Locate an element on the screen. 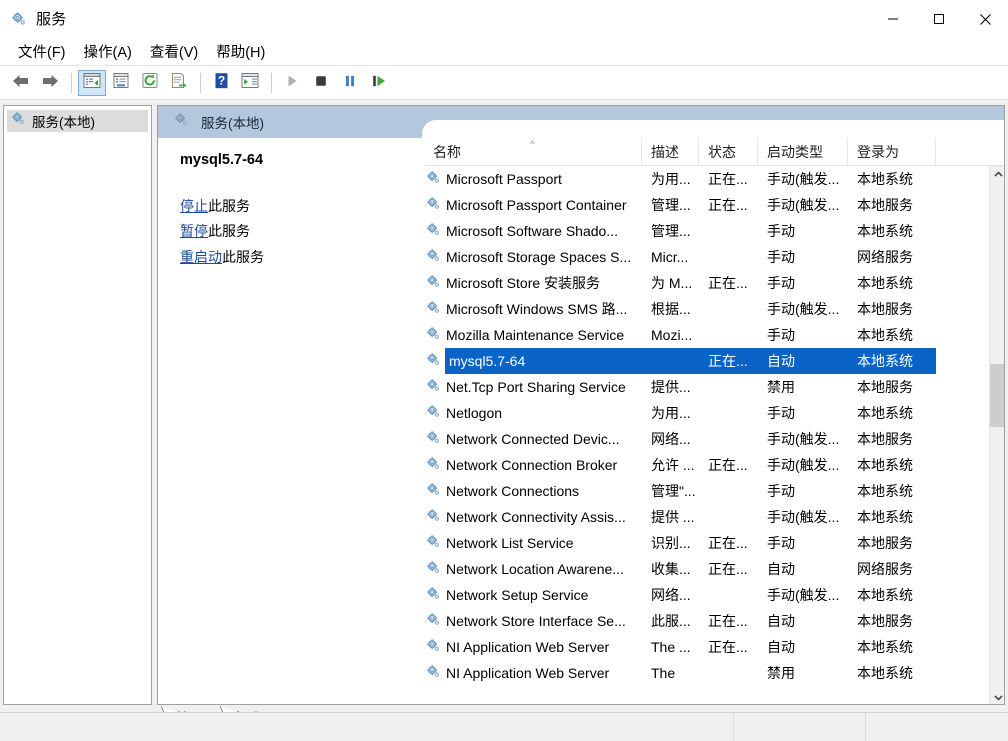 This screenshot has width=1008, height=741. table-row: Microsoft Passport 为用... 正在... 手动(触发... 本地系统 is located at coordinates (706, 179).